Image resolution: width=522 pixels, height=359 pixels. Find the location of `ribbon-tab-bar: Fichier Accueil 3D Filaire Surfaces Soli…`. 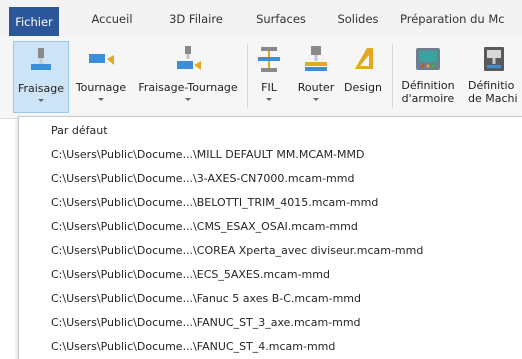

ribbon-tab-bar: Fichier Accueil 3D Filaire Surfaces Soli… is located at coordinates (261, 18).